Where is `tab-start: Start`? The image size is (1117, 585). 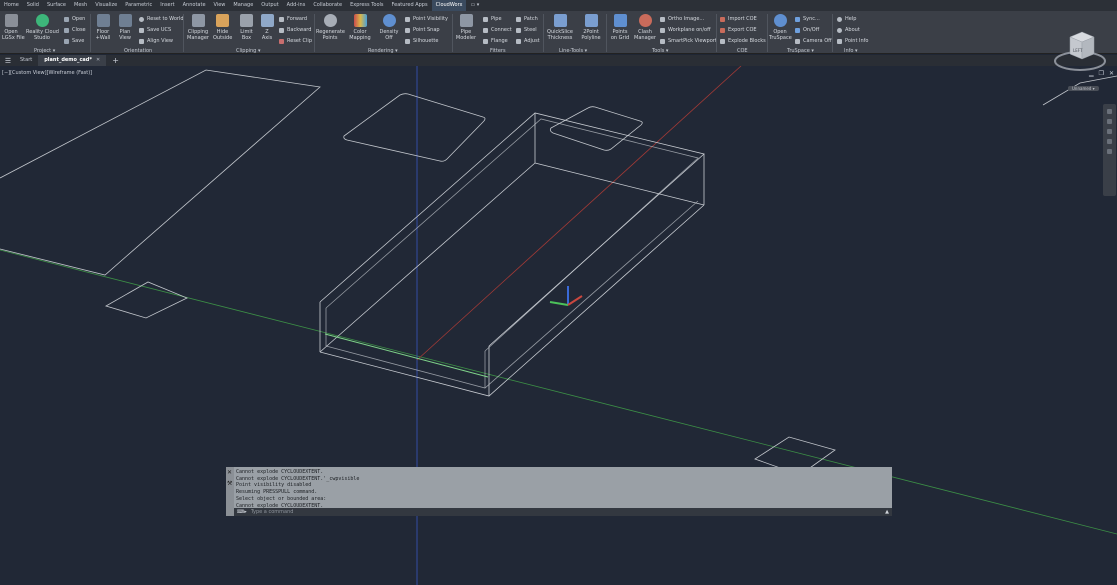 tab-start: Start is located at coordinates (26, 60).